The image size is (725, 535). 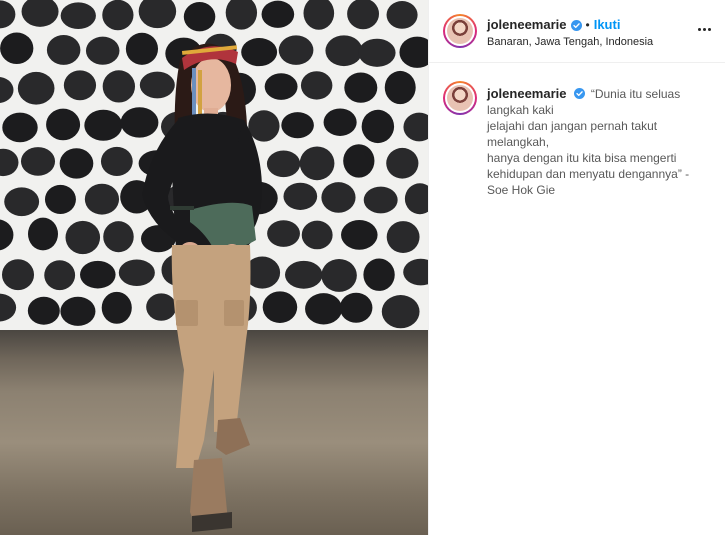 I want to click on caption-line: melangkah,, so click(x=518, y=142).